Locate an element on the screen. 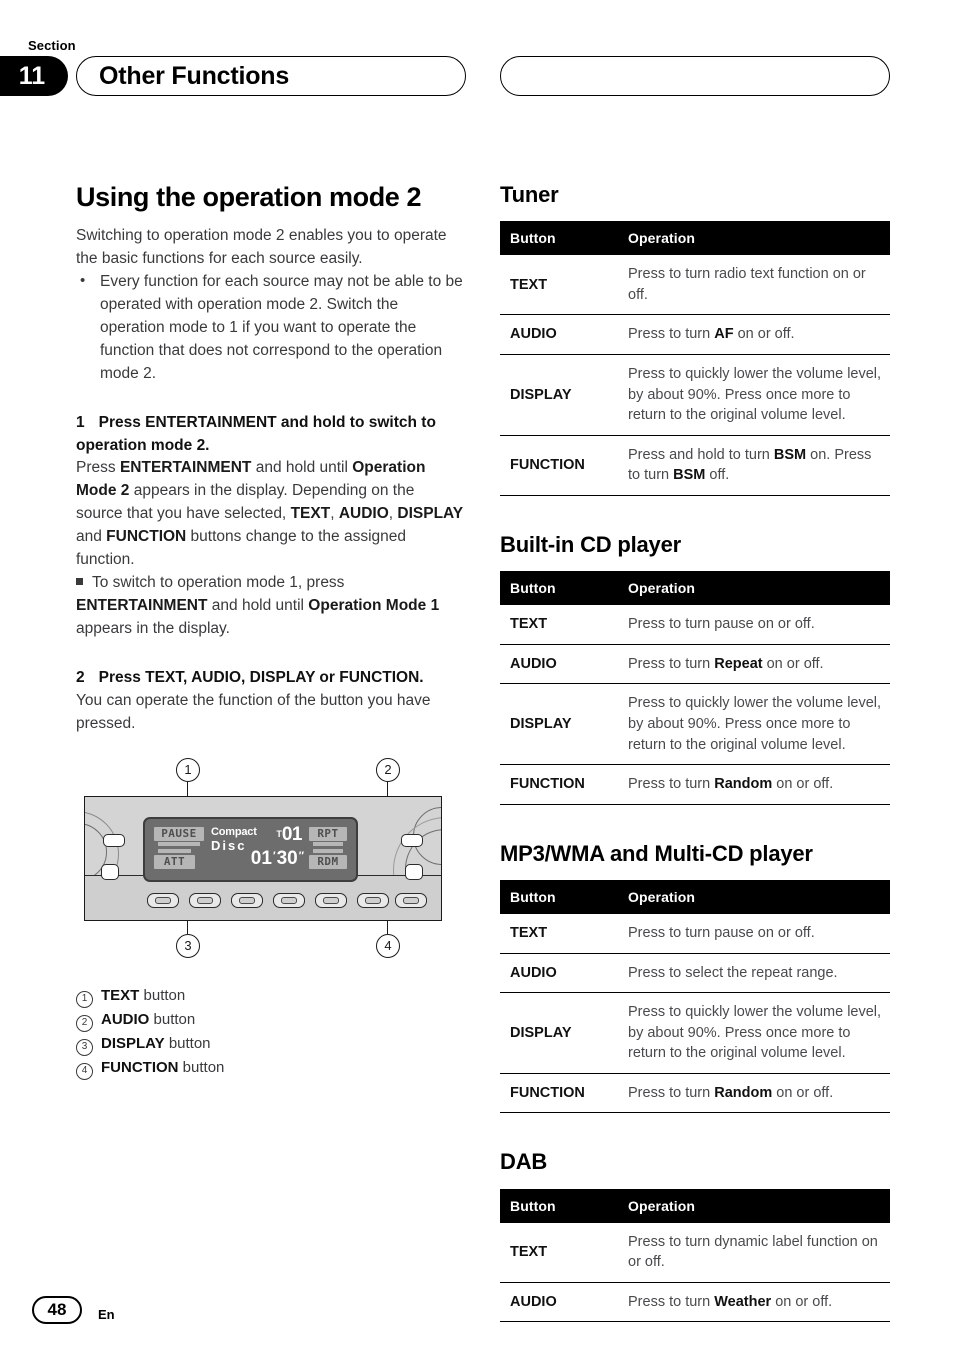 This screenshot has width=954, height=1352. lcd-track-number: T01 is located at coordinates (289, 835).